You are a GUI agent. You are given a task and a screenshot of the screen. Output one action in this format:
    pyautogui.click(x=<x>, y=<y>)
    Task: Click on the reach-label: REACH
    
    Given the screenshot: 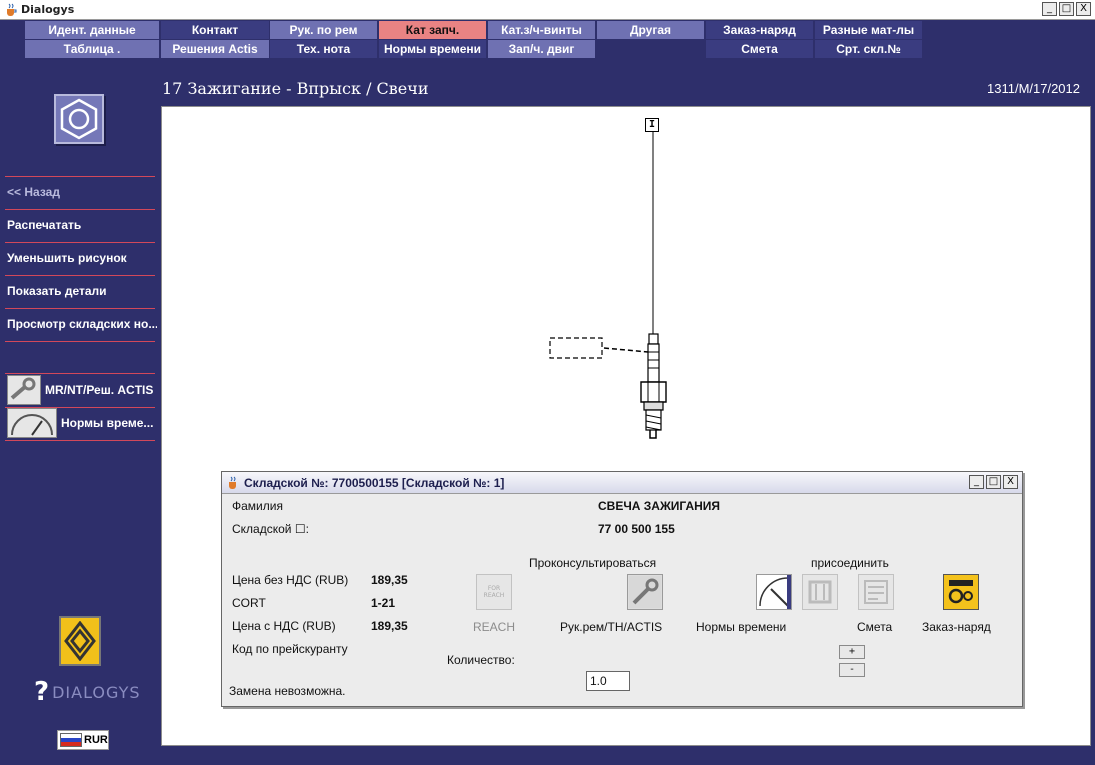 What is the action you would take?
    pyautogui.click(x=494, y=627)
    